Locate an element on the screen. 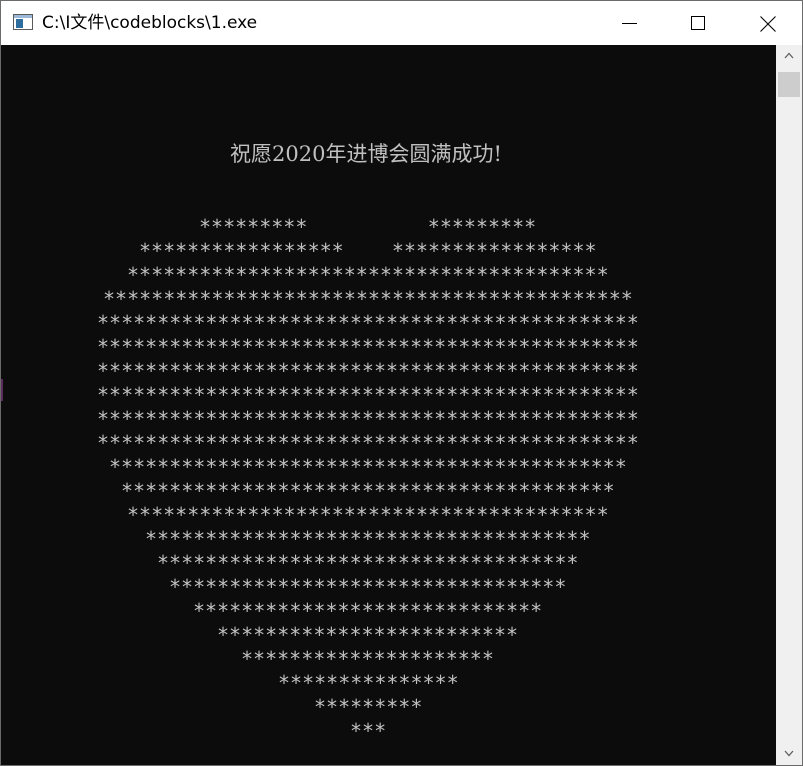 The height and width of the screenshot is (766, 803). heart-row: *********************************** is located at coordinates (368, 563).